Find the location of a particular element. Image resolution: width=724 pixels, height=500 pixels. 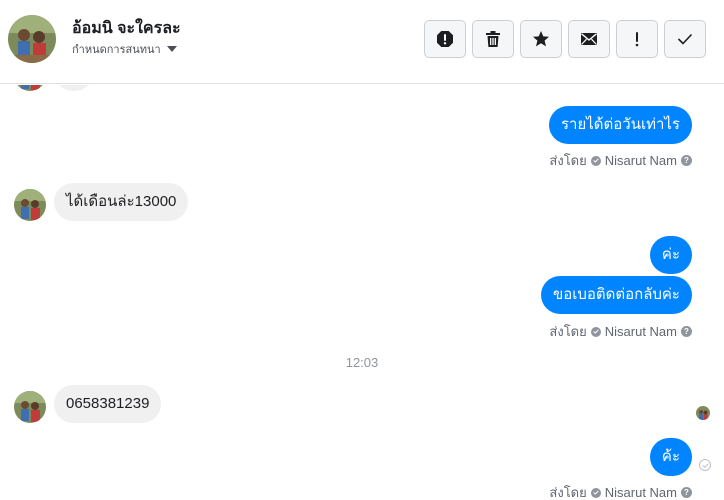

envelope-icon is located at coordinates (589, 39).